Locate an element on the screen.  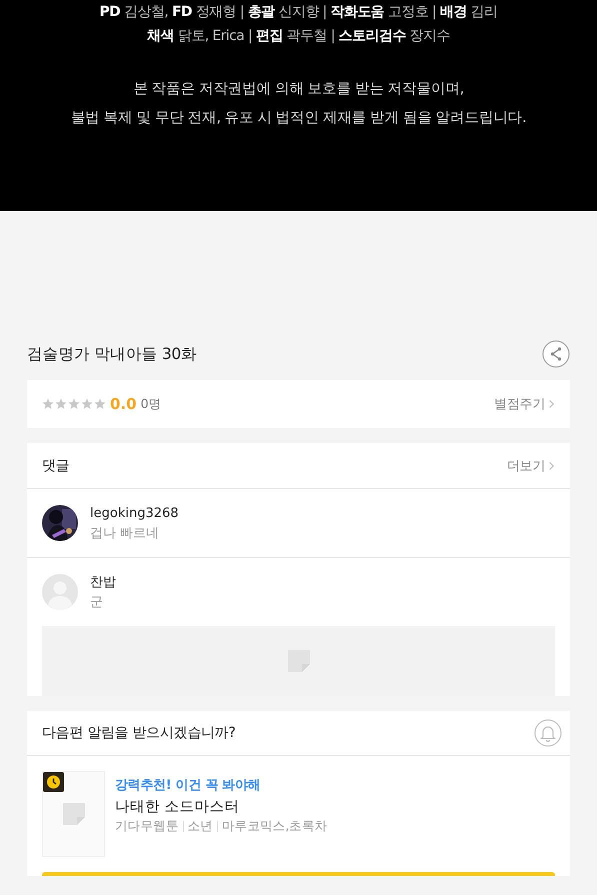
avatar-icon is located at coordinates (60, 592).